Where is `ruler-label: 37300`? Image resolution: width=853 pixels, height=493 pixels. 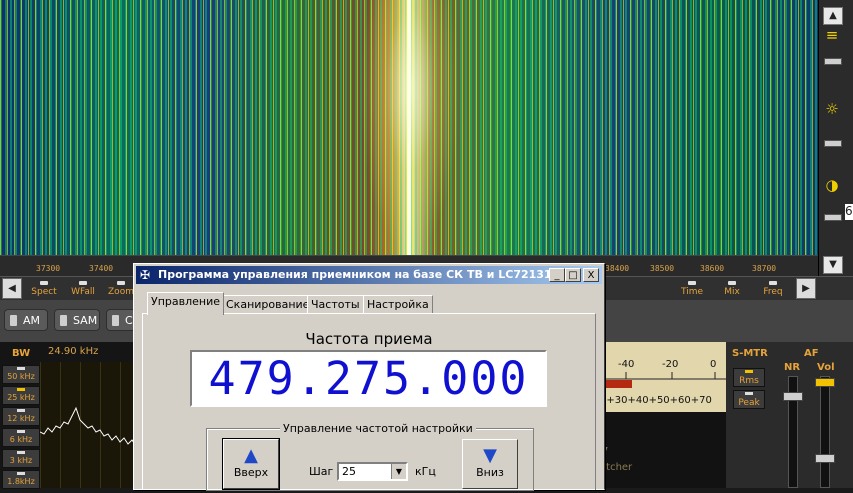
ruler-label: 37300 is located at coordinates (48, 268).